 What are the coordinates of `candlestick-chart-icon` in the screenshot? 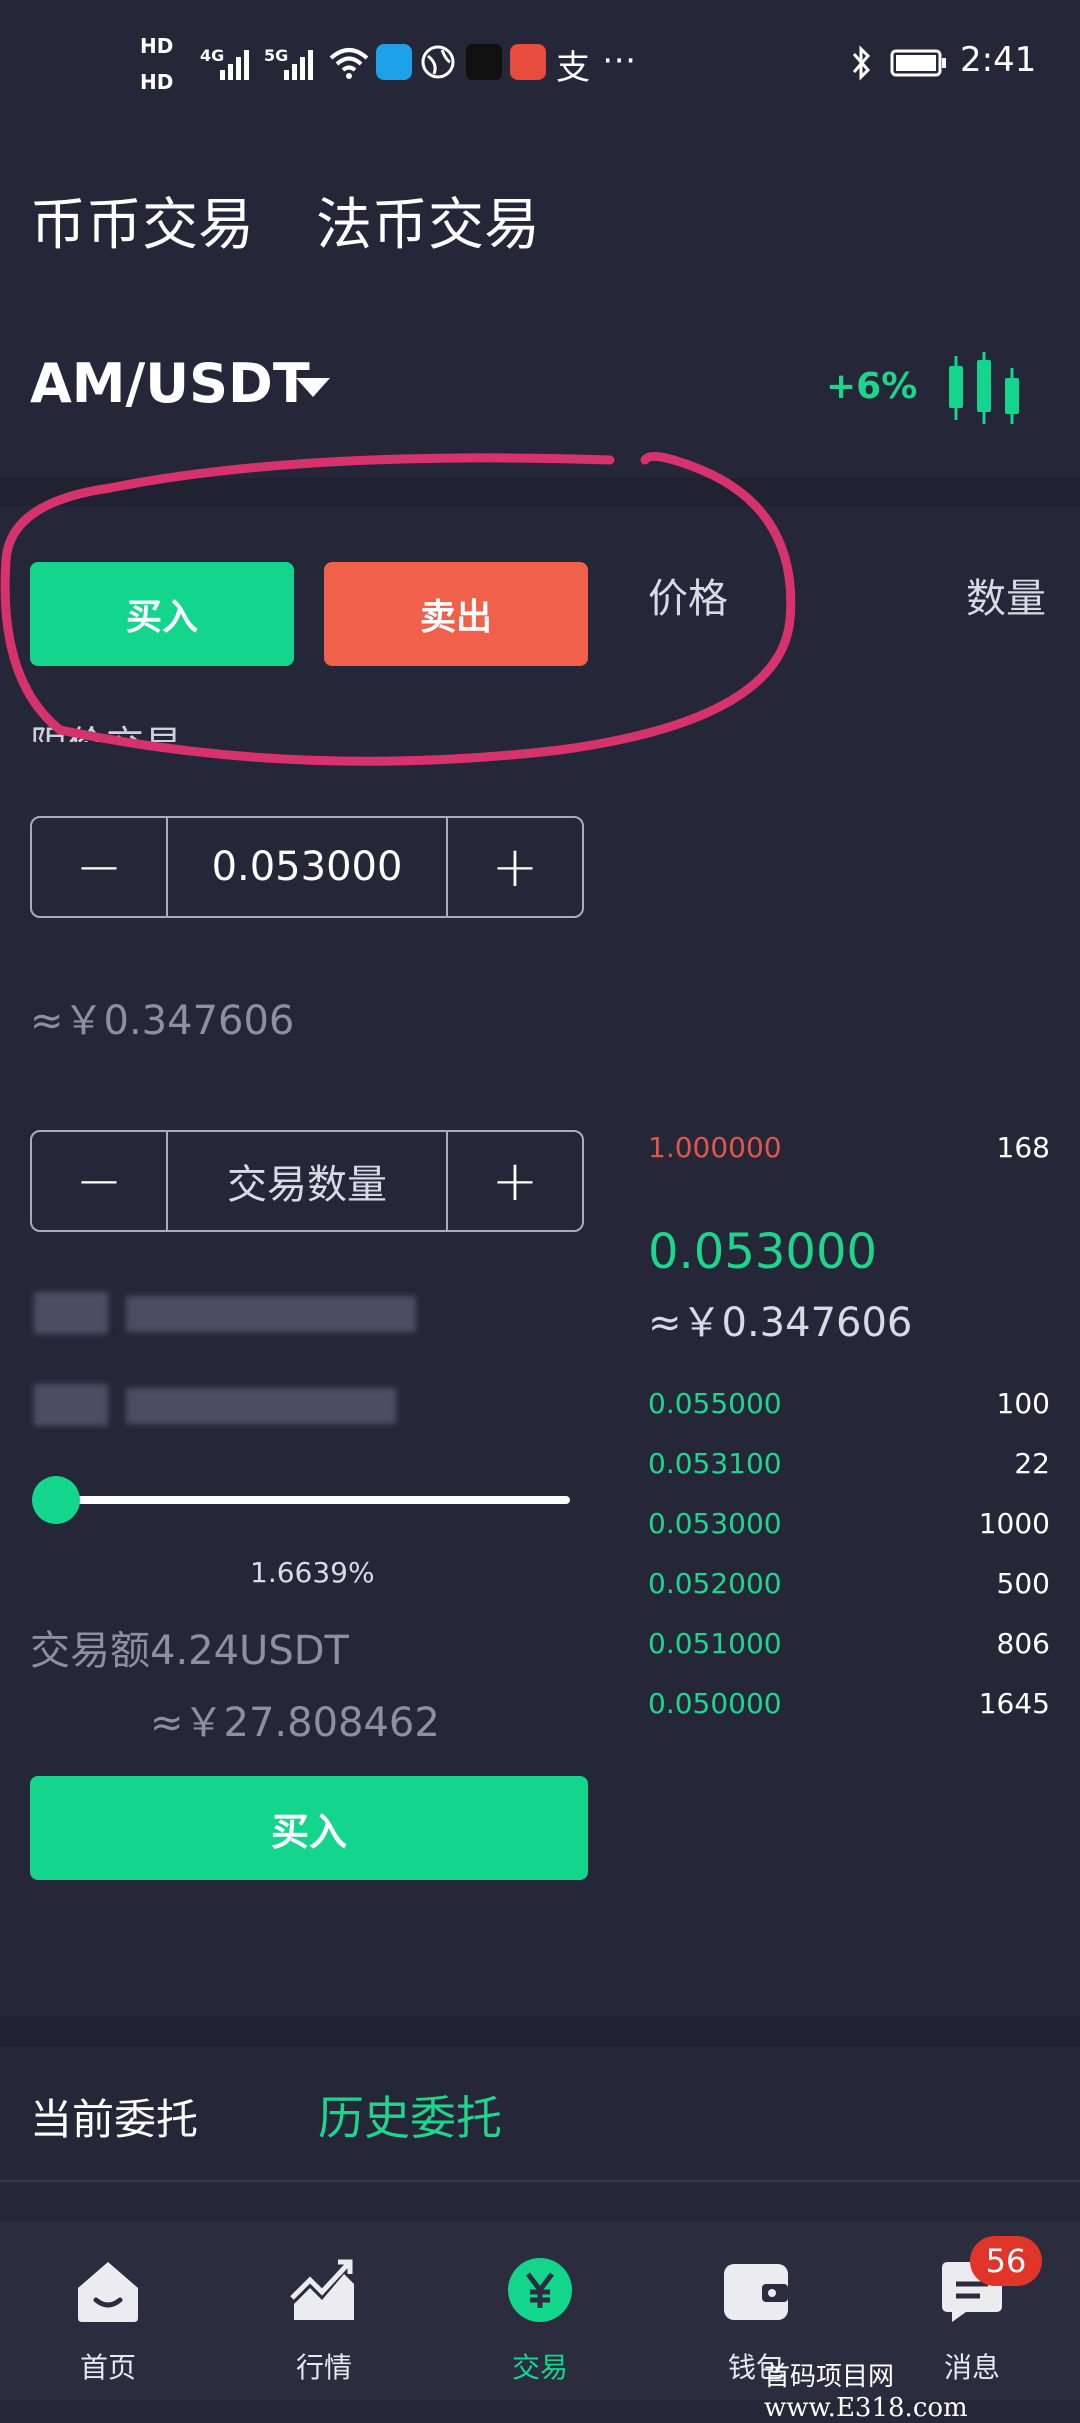 It's located at (984, 388).